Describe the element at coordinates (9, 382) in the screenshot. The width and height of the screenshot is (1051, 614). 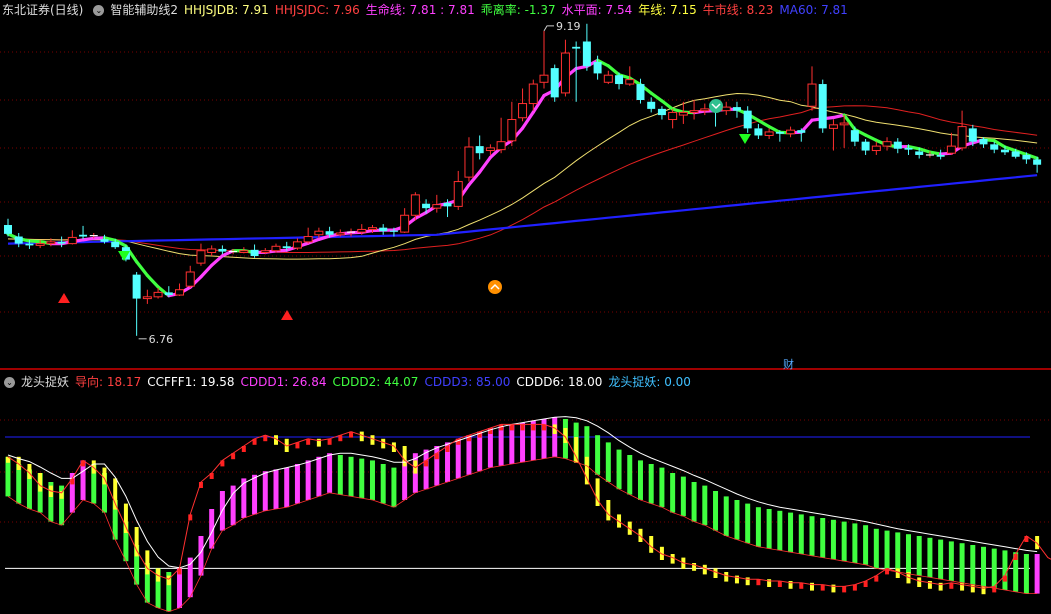
I see `sub-indicator-menu-icon: ⌄` at that location.